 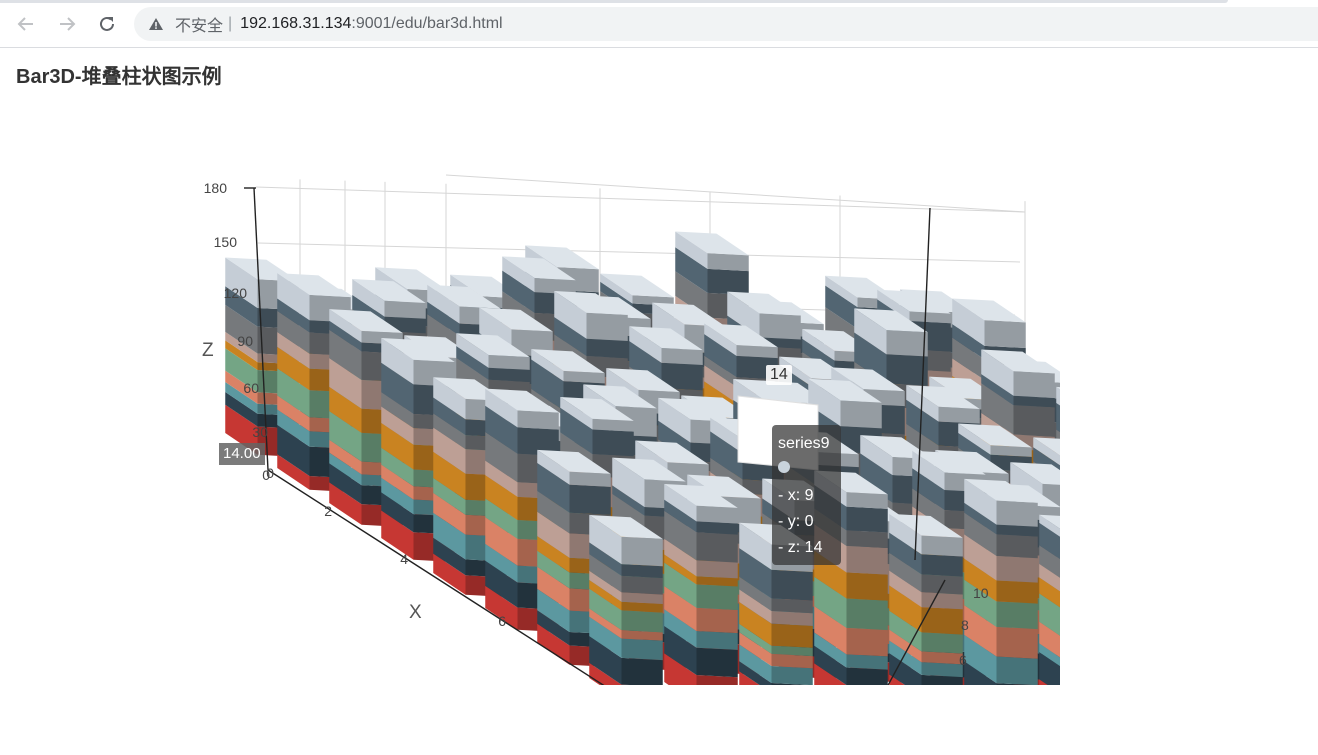 I want to click on y-tick-label: 6, so click(x=963, y=660).